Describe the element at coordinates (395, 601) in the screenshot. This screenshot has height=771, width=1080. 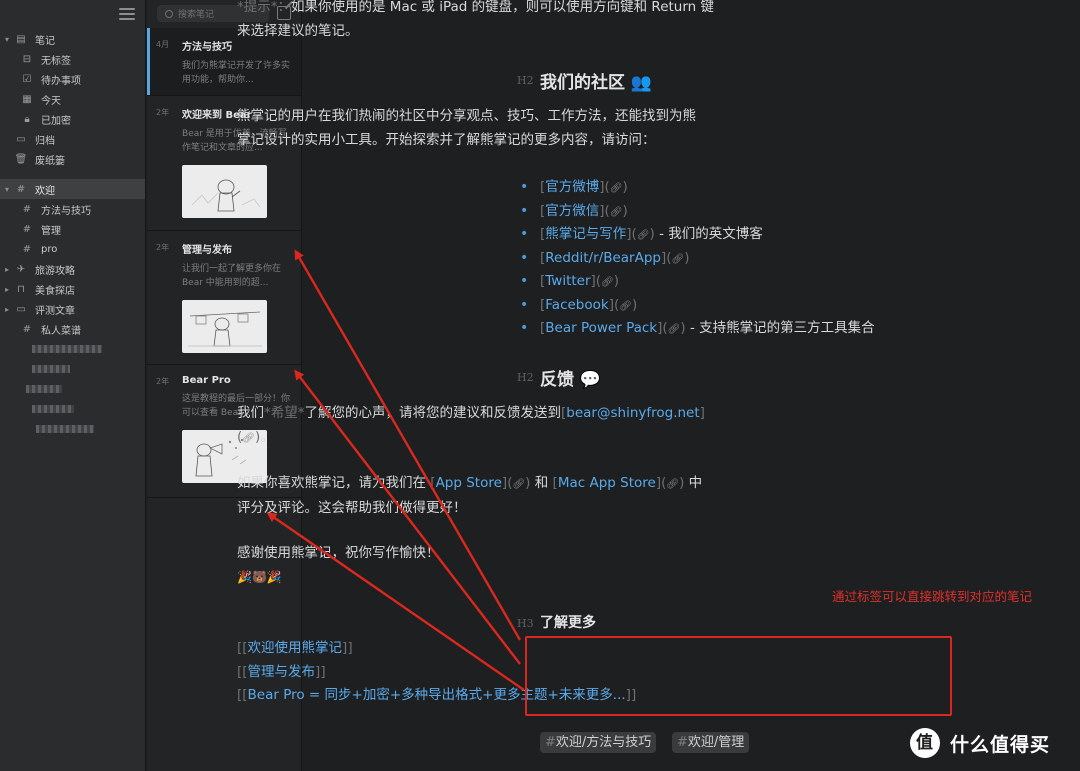
I see `arrow-to-welcome-note` at that location.